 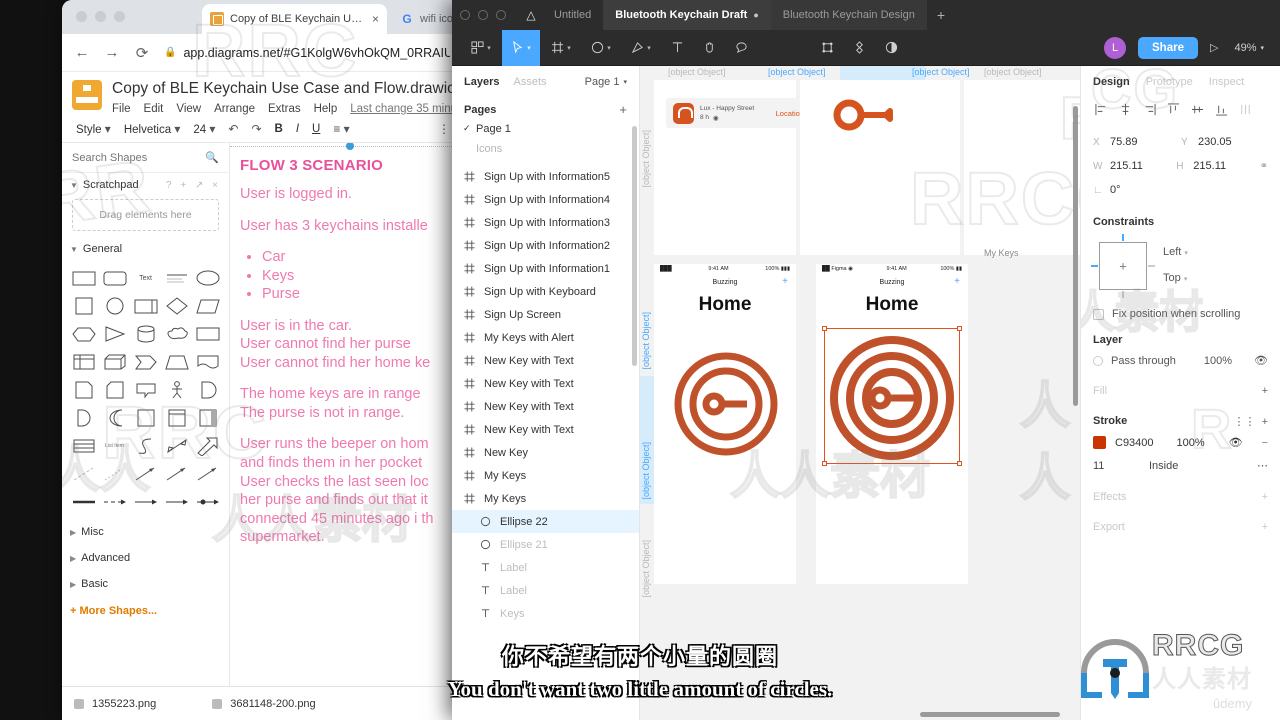 What do you see at coordinates (545, 245) in the screenshot?
I see `layer-row: Sign Up with Information2` at bounding box center [545, 245].